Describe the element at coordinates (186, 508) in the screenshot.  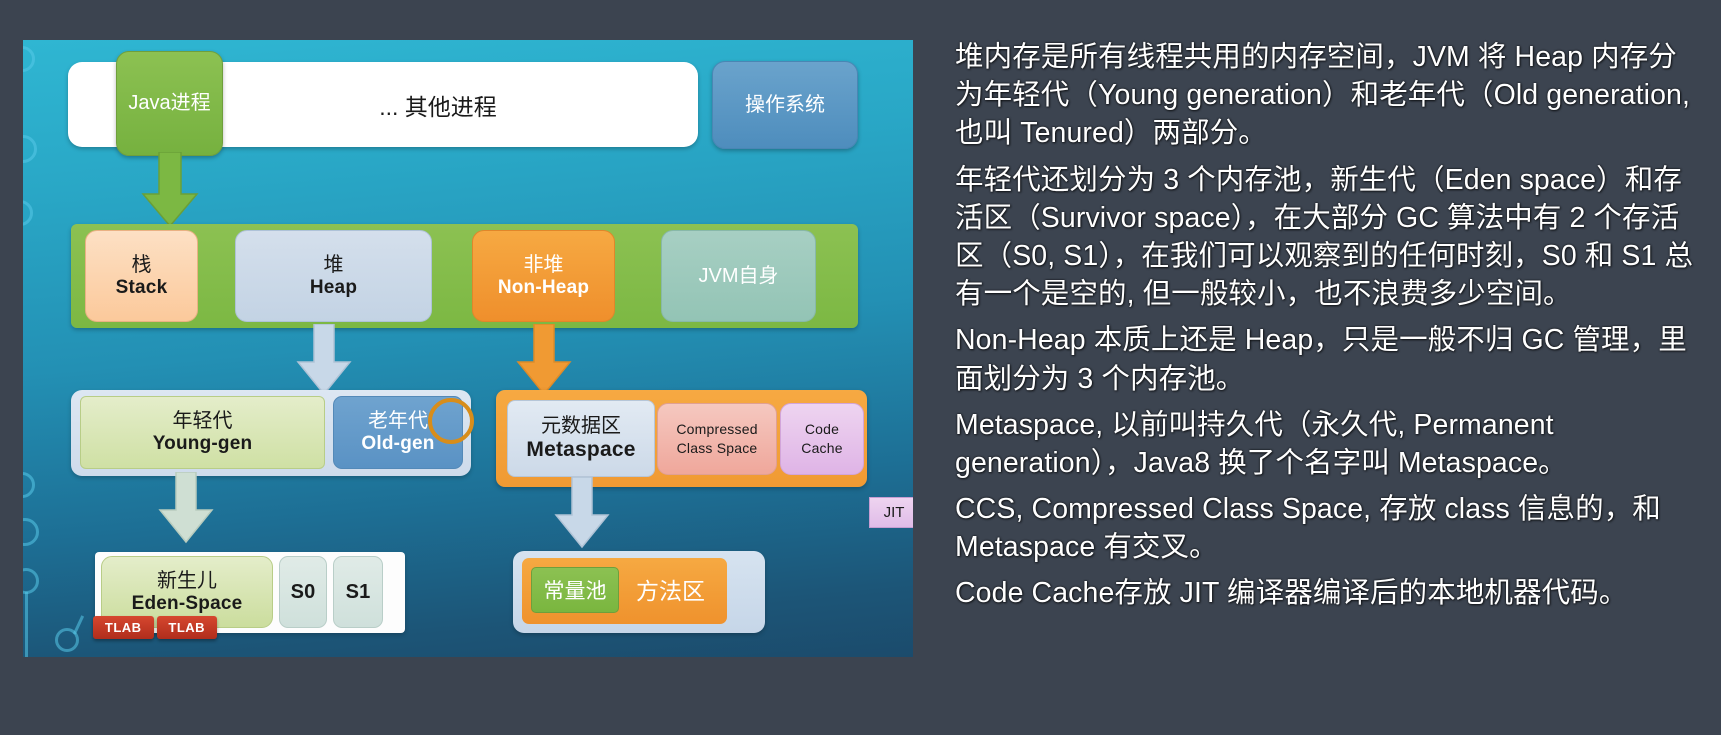
I see `arrow-young-to-eden-icon` at that location.